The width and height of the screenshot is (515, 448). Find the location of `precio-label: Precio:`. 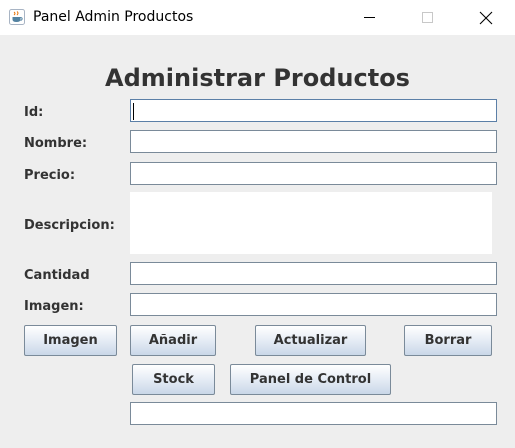

precio-label: Precio: is located at coordinates (50, 175).